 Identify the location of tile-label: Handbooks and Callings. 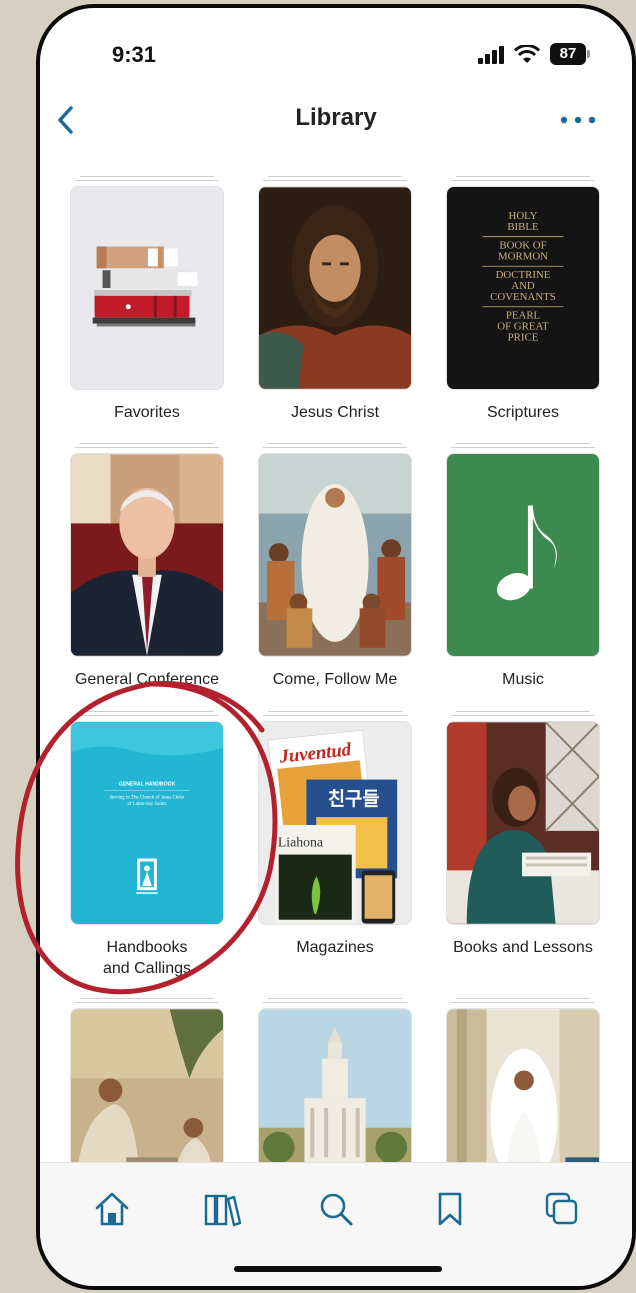
(147, 958).